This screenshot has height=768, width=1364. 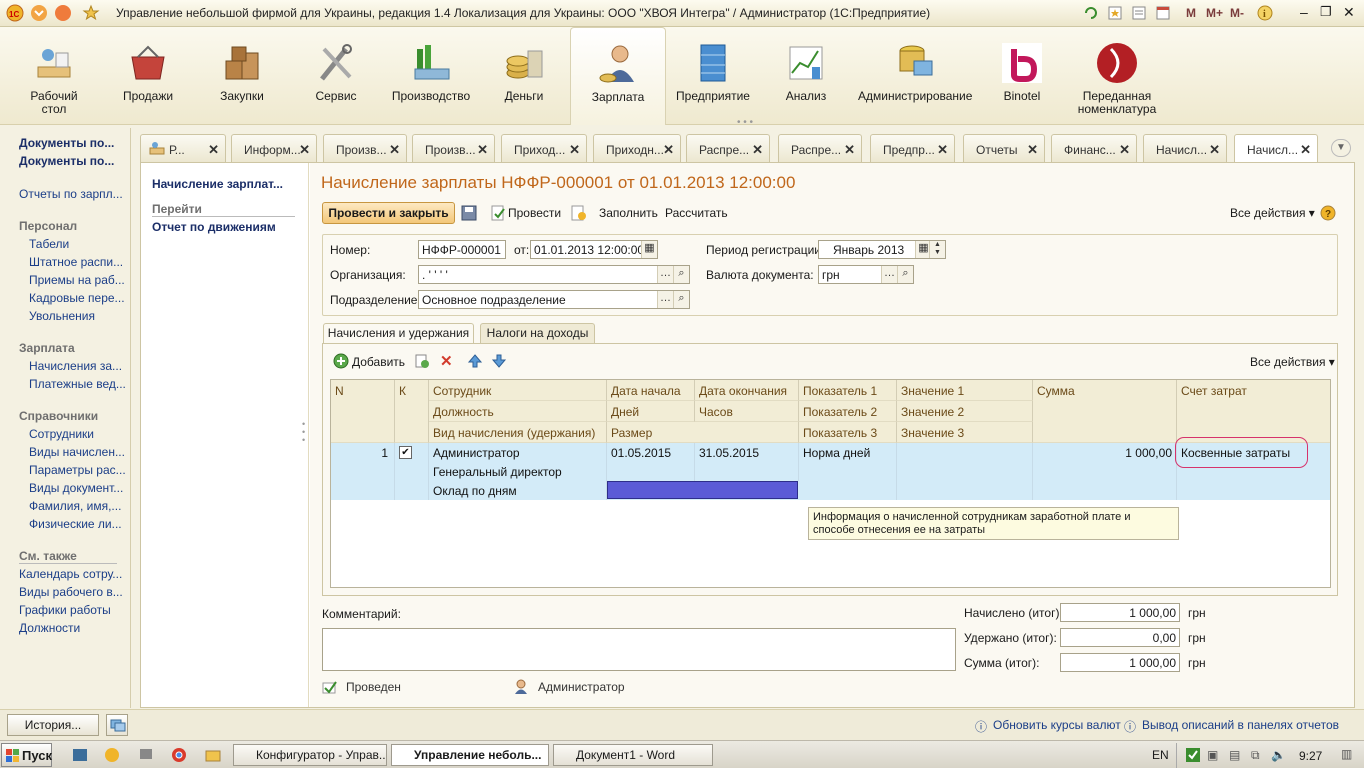 I want to click on col-header-position: Должность, so click(x=518, y=411).